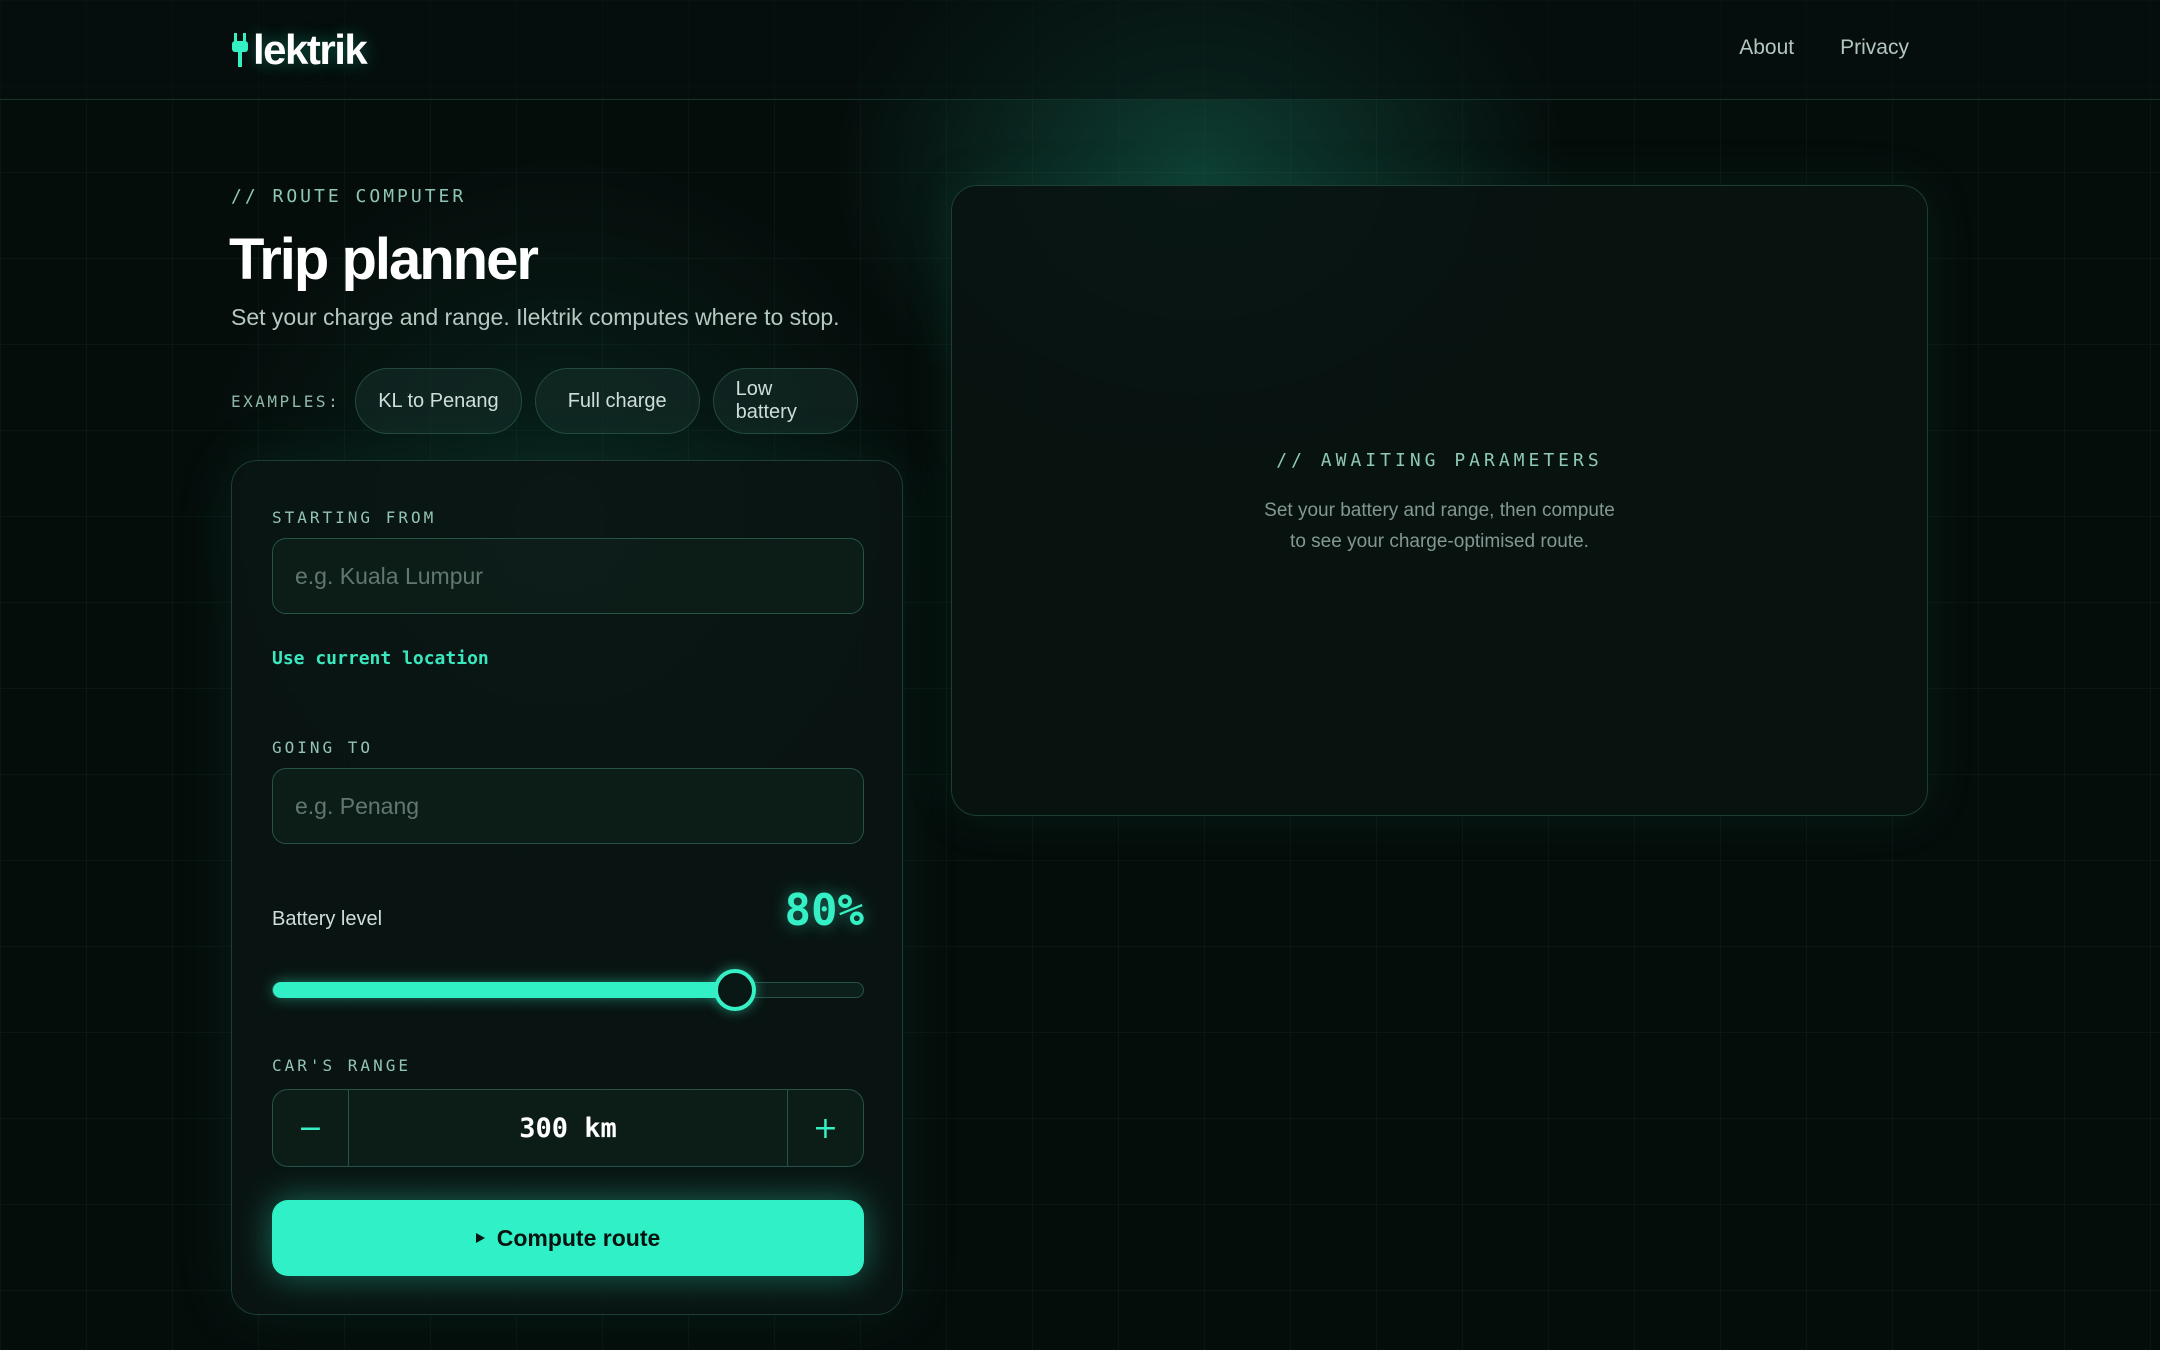 Image resolution: width=2160 pixels, height=1350 pixels. I want to click on compute-route-button: Compute route, so click(568, 1238).